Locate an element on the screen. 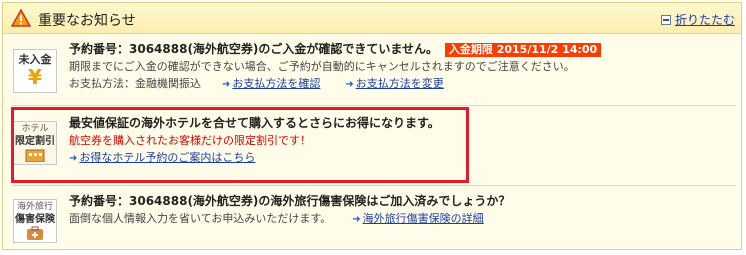 The image size is (746, 255). check-payment-link: お支払方法を確認 is located at coordinates (276, 83).